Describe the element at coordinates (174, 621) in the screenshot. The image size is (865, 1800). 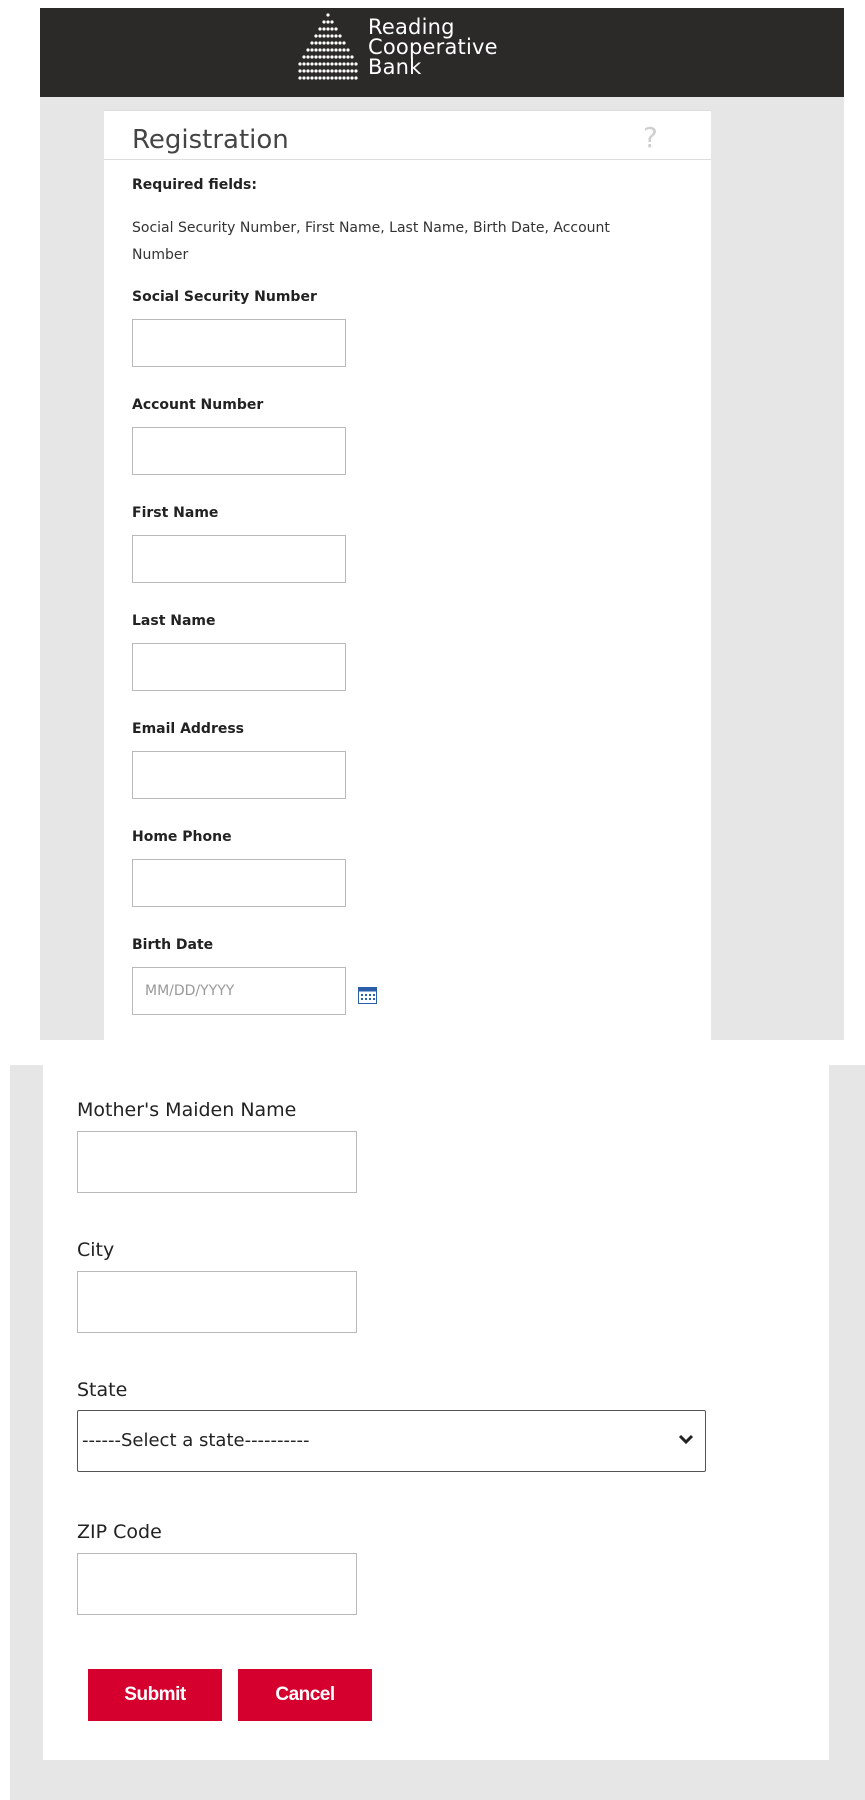
I see `last-name-label: Last Name` at that location.